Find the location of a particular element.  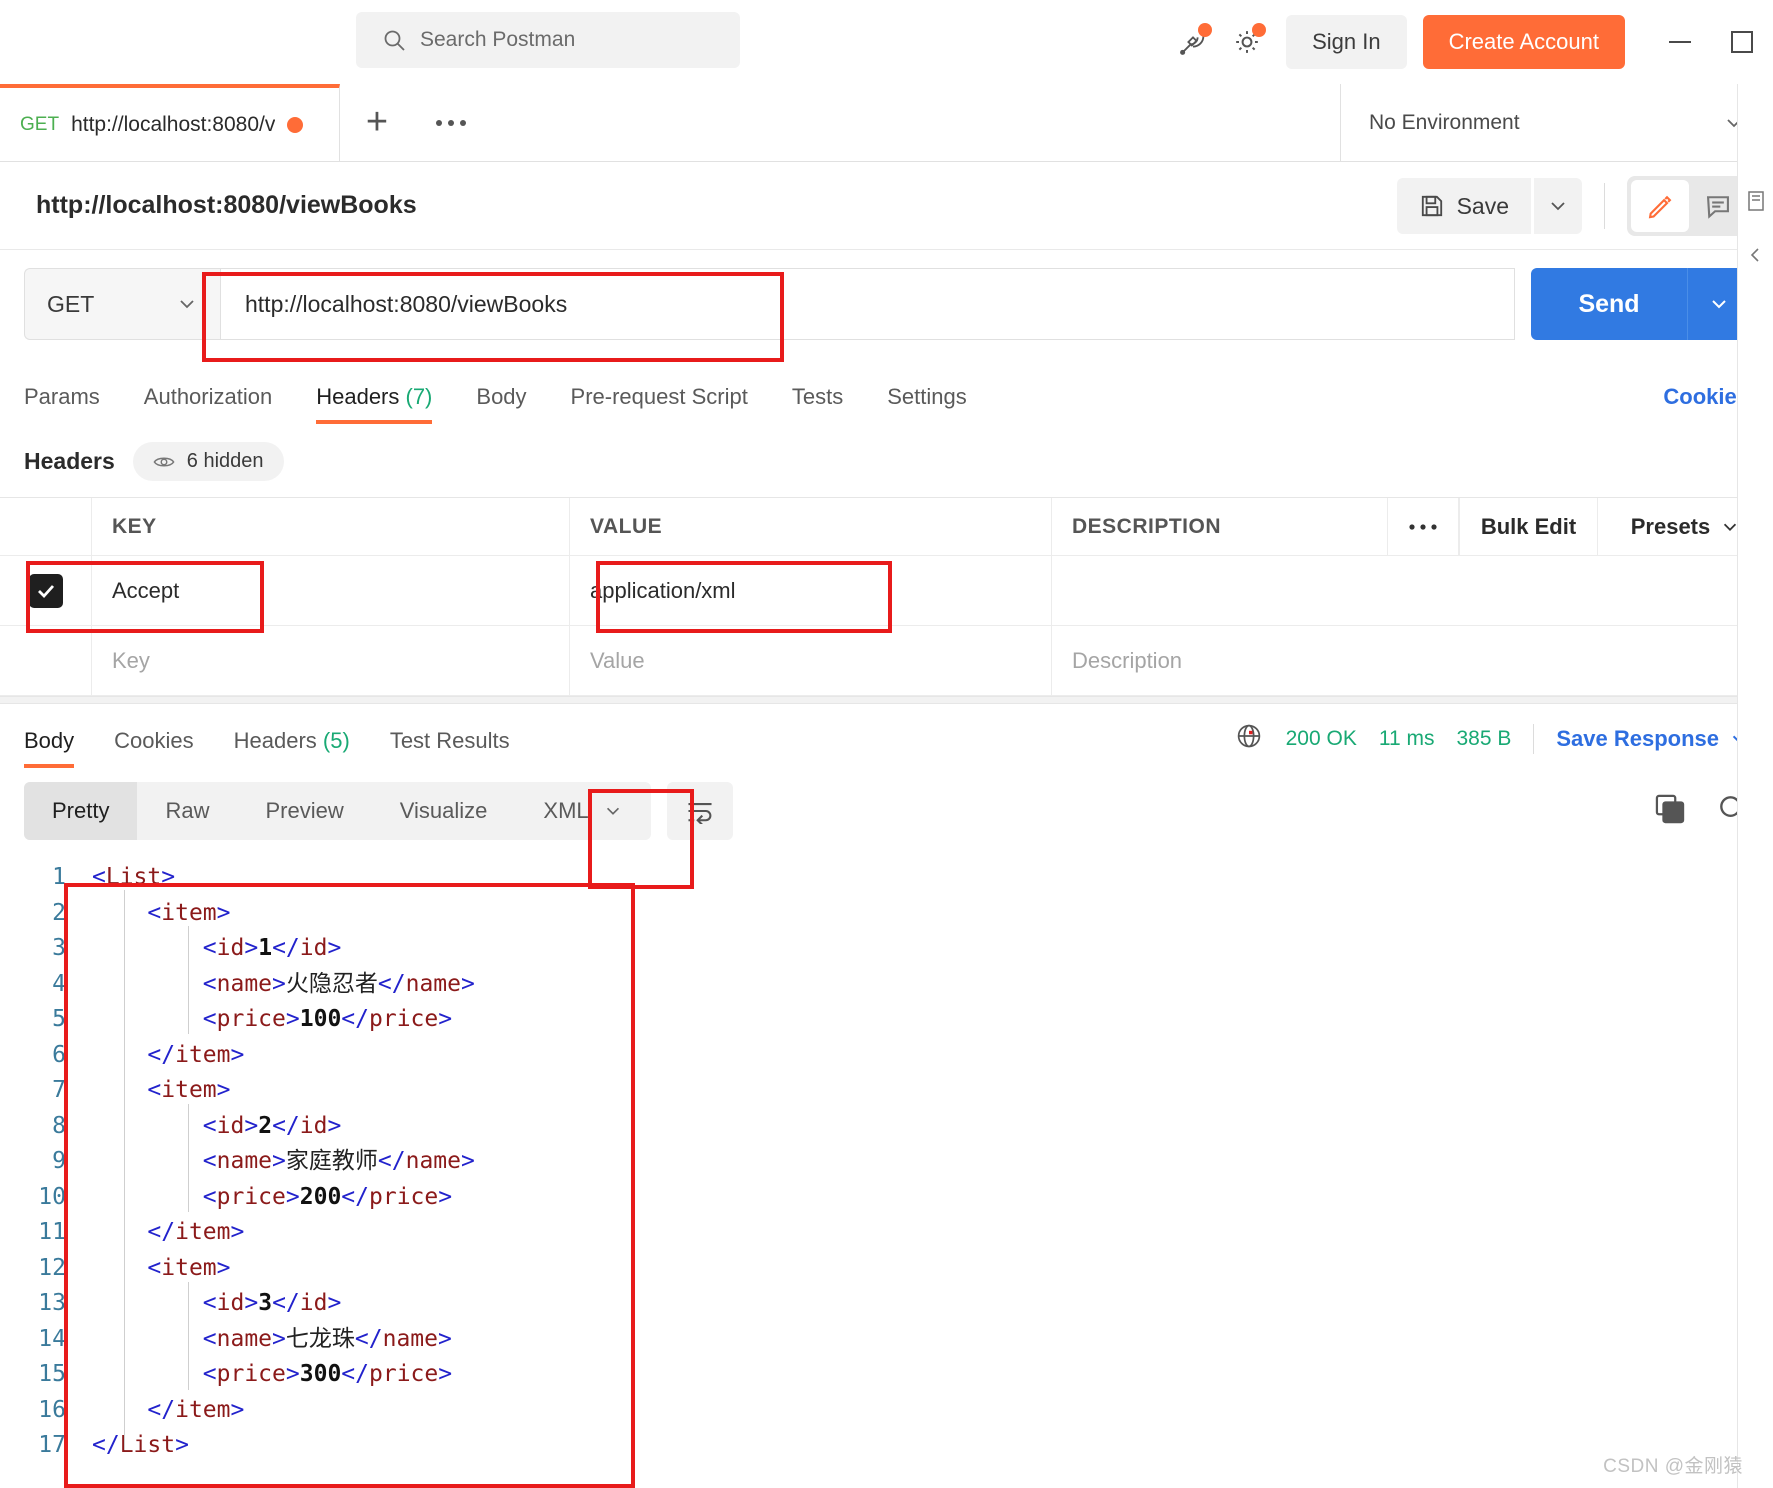

copy-icon is located at coordinates (1670, 811).